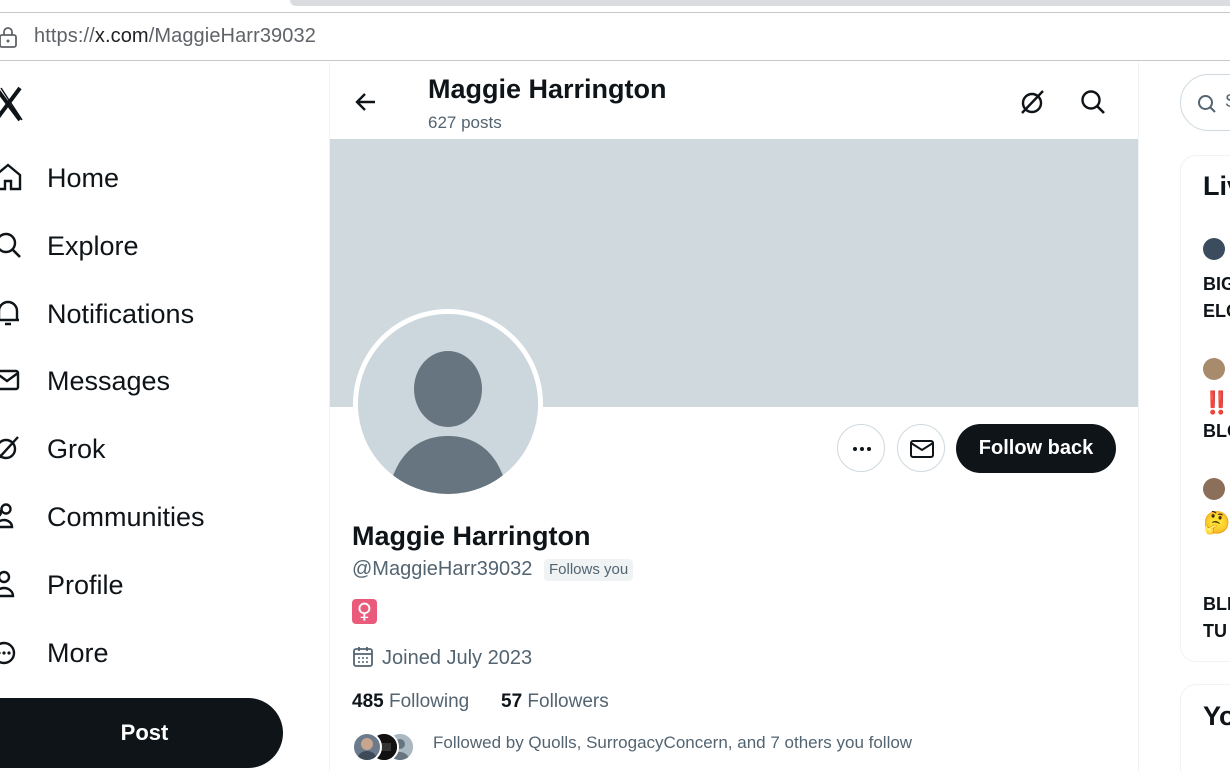 The height and width of the screenshot is (771, 1230). What do you see at coordinates (364, 611) in the screenshot?
I see `bio-female-sign-emoji: ♀` at bounding box center [364, 611].